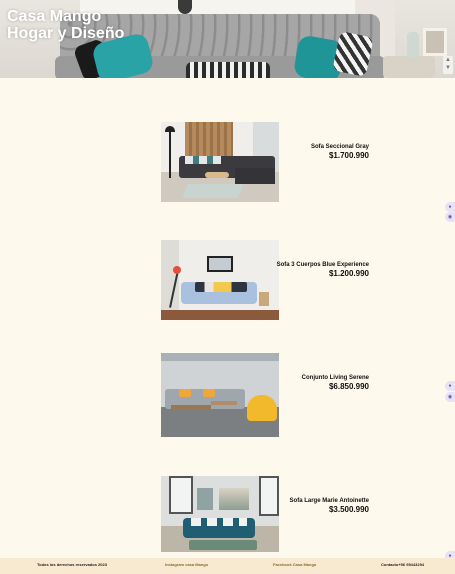 The image size is (455, 574). I want to click on site-title-line2: Hogar y Diseño, so click(66, 33).